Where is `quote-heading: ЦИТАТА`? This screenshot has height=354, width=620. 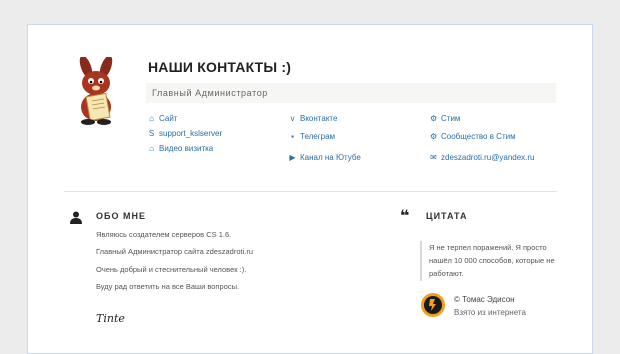
quote-heading: ЦИТАТА is located at coordinates (447, 216).